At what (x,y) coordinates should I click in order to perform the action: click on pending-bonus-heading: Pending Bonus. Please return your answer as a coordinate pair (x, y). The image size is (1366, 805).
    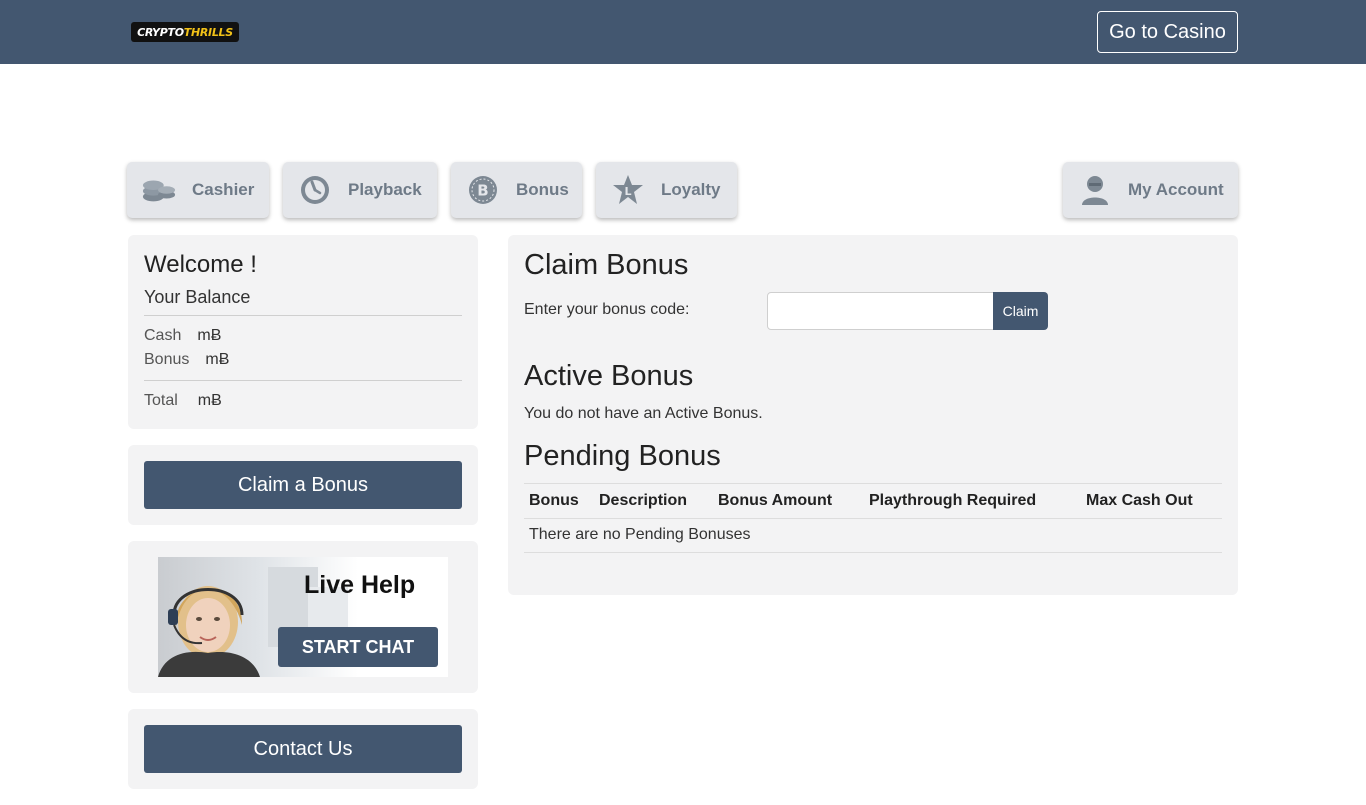
    Looking at the image, I should click on (622, 456).